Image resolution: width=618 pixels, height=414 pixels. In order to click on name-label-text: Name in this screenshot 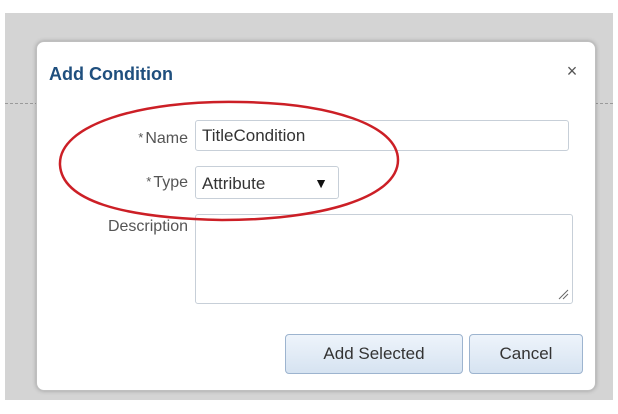, I will do `click(166, 138)`.